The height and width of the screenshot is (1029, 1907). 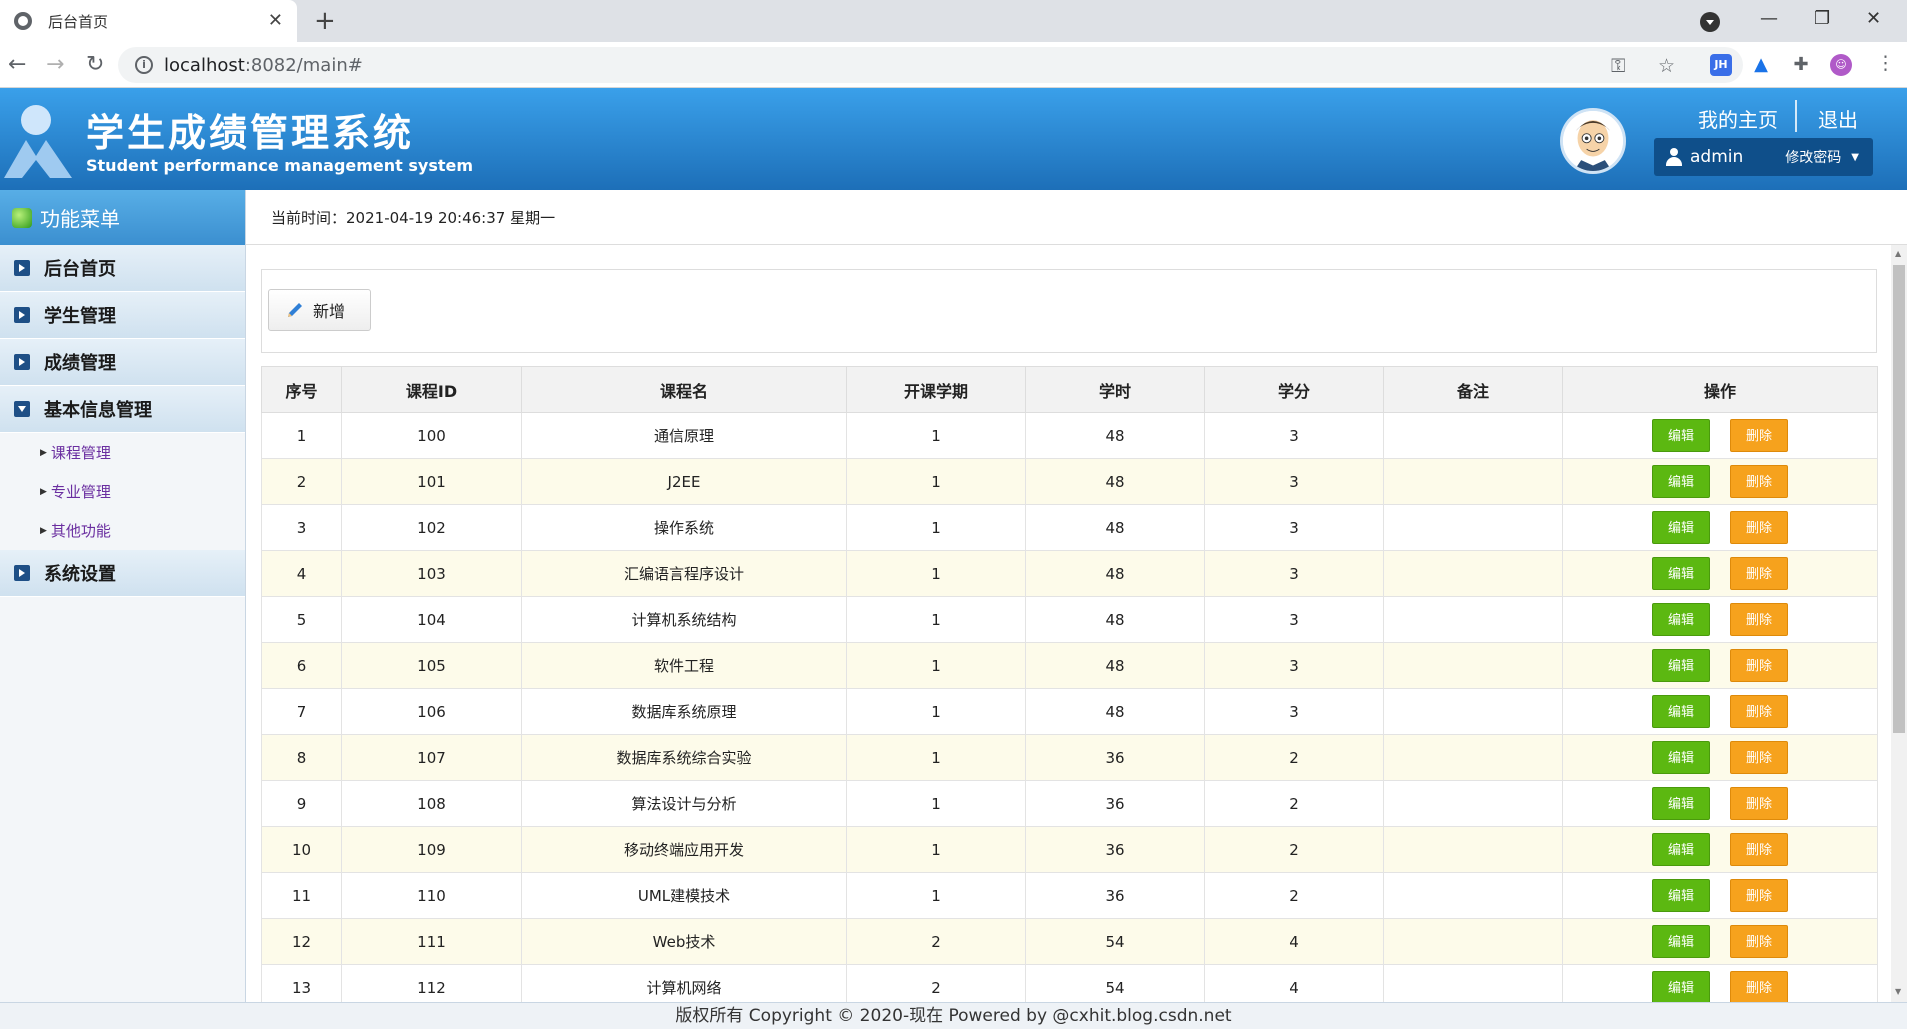 What do you see at coordinates (122, 452) in the screenshot?
I see `sidebar-subitem-courses: ▶ 课程管理` at bounding box center [122, 452].